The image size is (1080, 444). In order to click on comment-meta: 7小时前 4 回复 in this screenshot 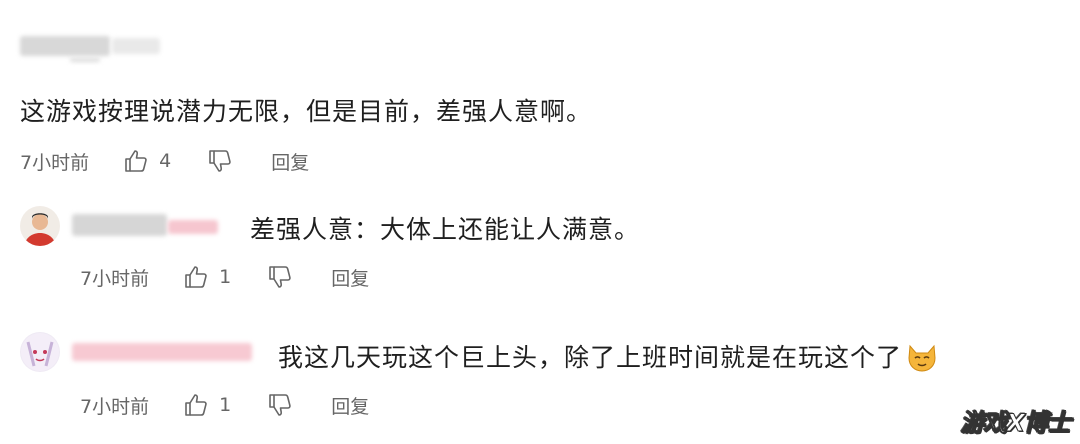, I will do `click(164, 161)`.